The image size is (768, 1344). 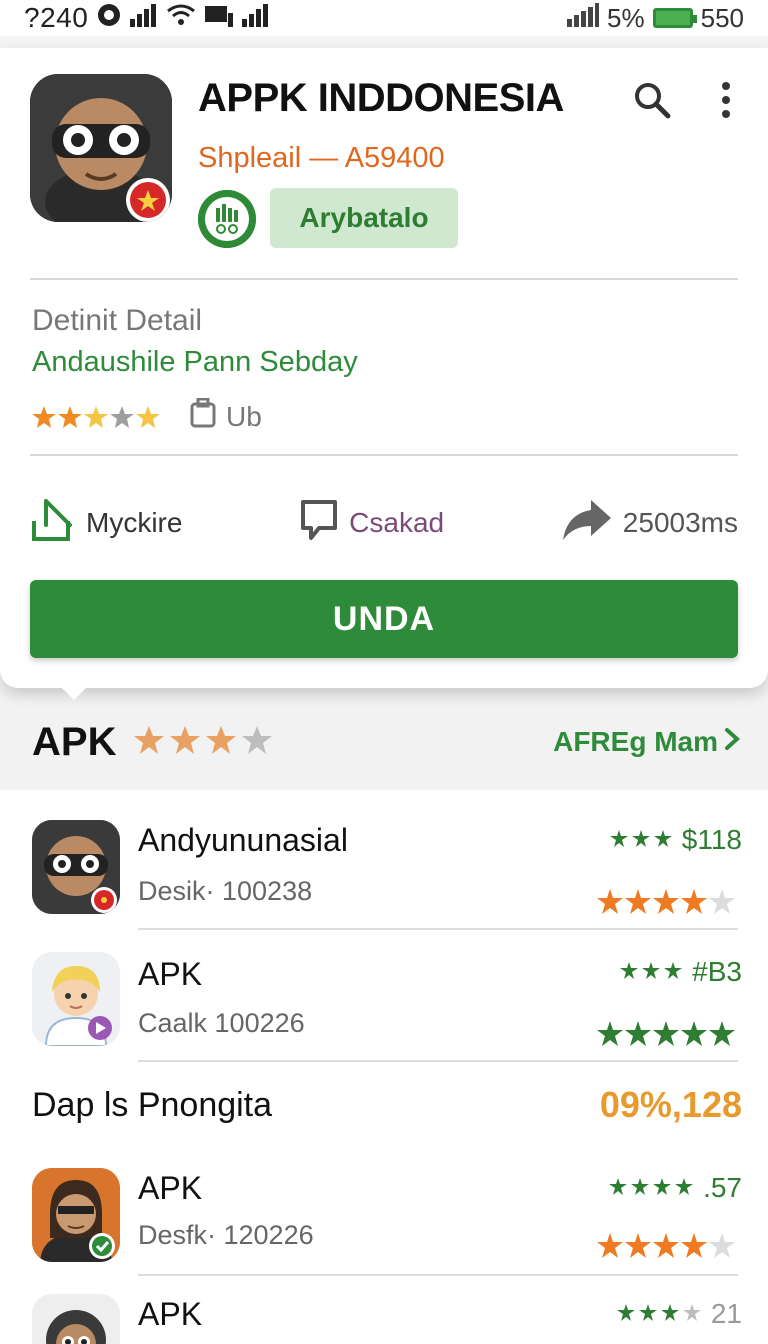 I want to click on list-item-meta-value: $118, so click(x=711, y=839).